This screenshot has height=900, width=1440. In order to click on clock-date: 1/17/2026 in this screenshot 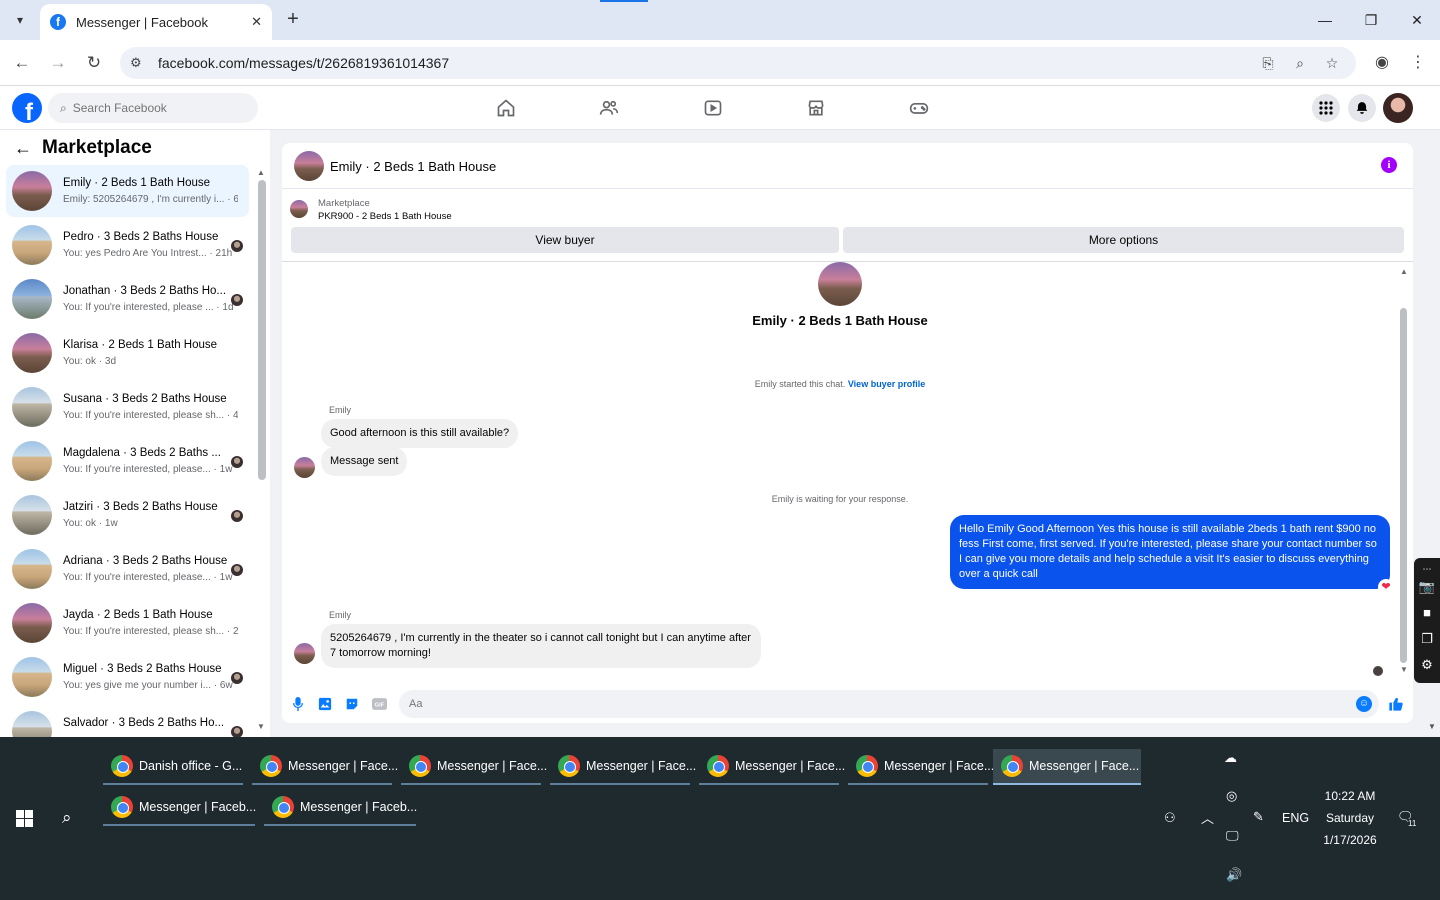, I will do `click(1350, 840)`.